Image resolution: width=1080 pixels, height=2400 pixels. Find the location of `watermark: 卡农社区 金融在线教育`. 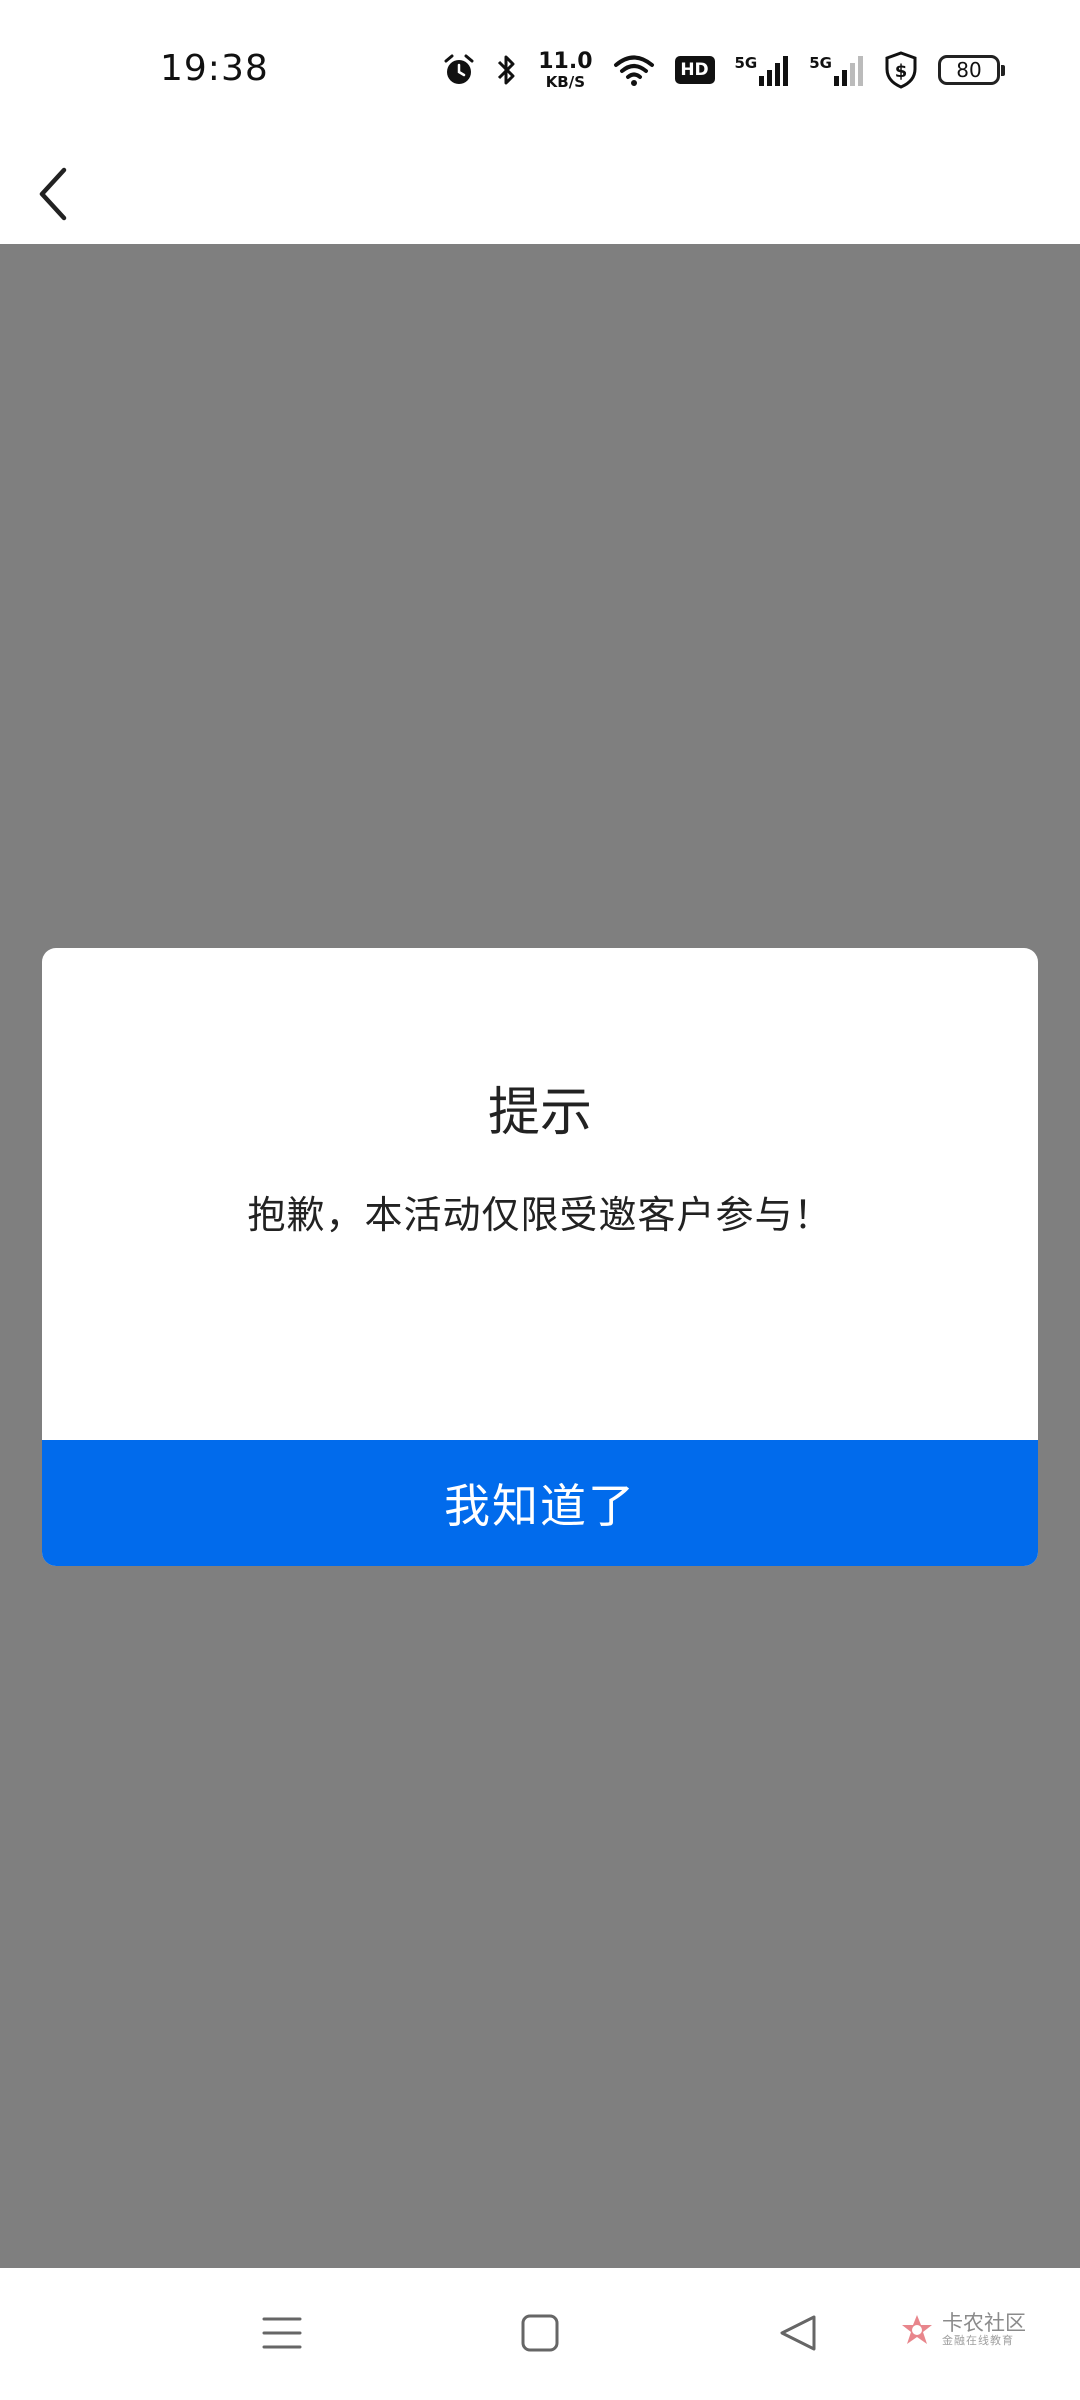

watermark: 卡农社区 金融在线教育 is located at coordinates (963, 2329).